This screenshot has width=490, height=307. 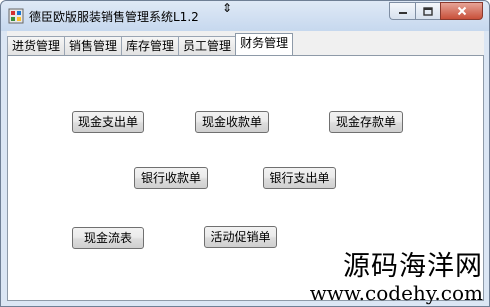 I want to click on minimize-icon, so click(x=402, y=13).